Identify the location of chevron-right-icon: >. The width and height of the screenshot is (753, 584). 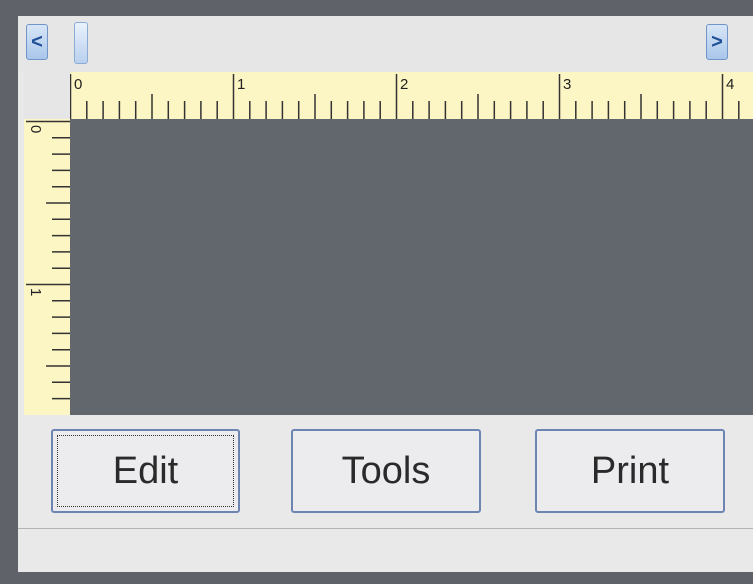
(717, 41).